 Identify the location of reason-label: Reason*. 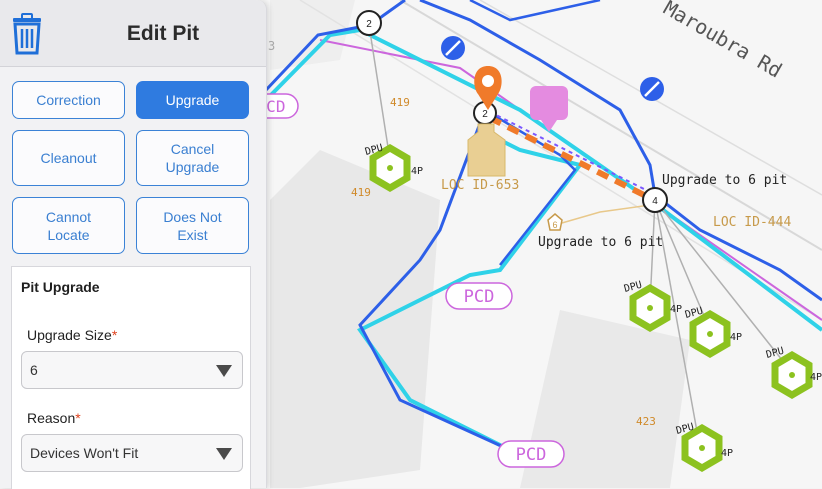
(54, 418).